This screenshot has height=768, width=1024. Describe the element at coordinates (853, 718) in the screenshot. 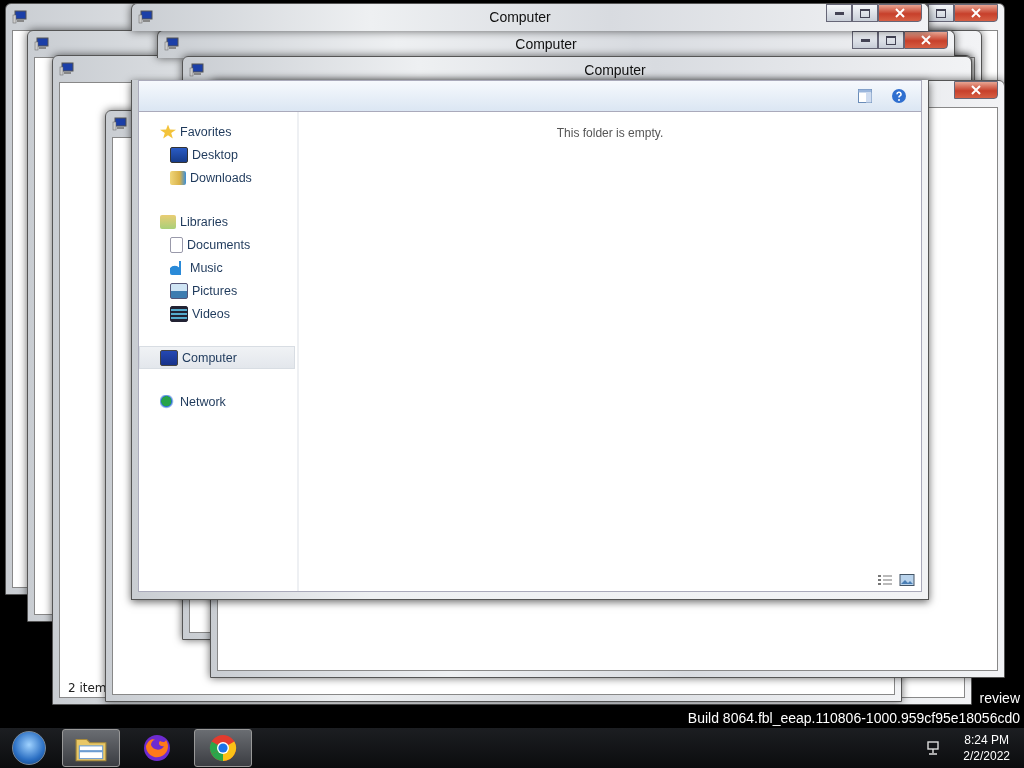

I see `watermark-text: Build 8064.fbl_eeap.110806-1000.959cf95e18056cd0` at that location.